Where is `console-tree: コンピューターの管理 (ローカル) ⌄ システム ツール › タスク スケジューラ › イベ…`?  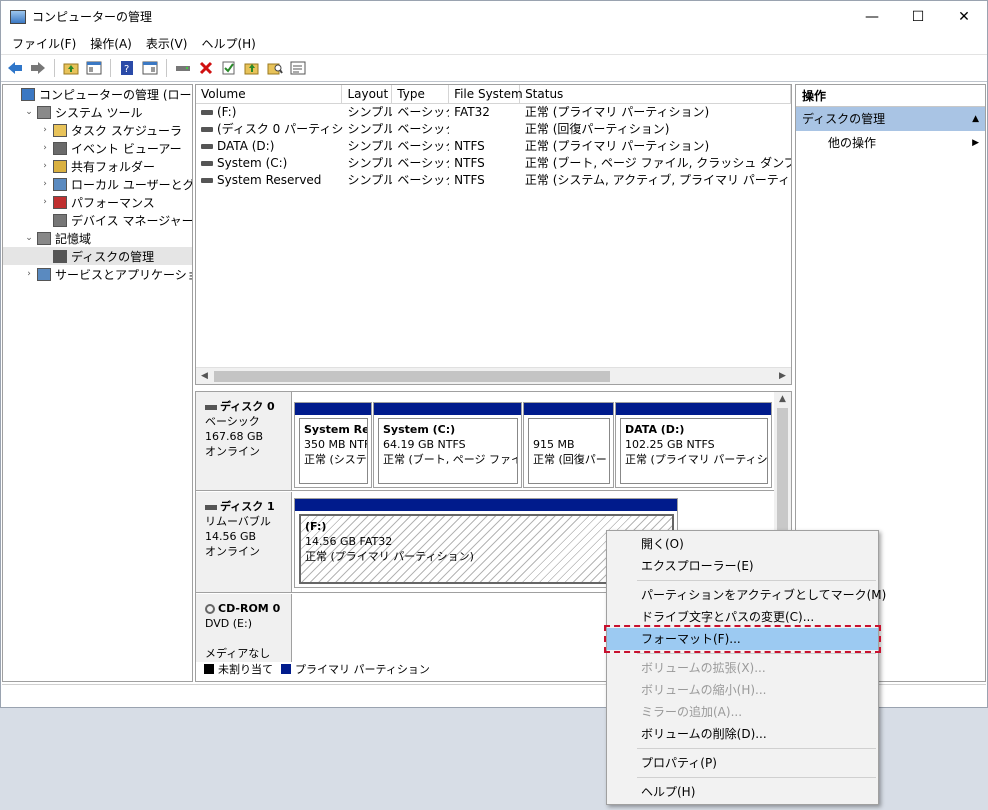 console-tree: コンピューターの管理 (ローカル) ⌄ システム ツール › タスク スケジューラ › イベ… is located at coordinates (97, 383).